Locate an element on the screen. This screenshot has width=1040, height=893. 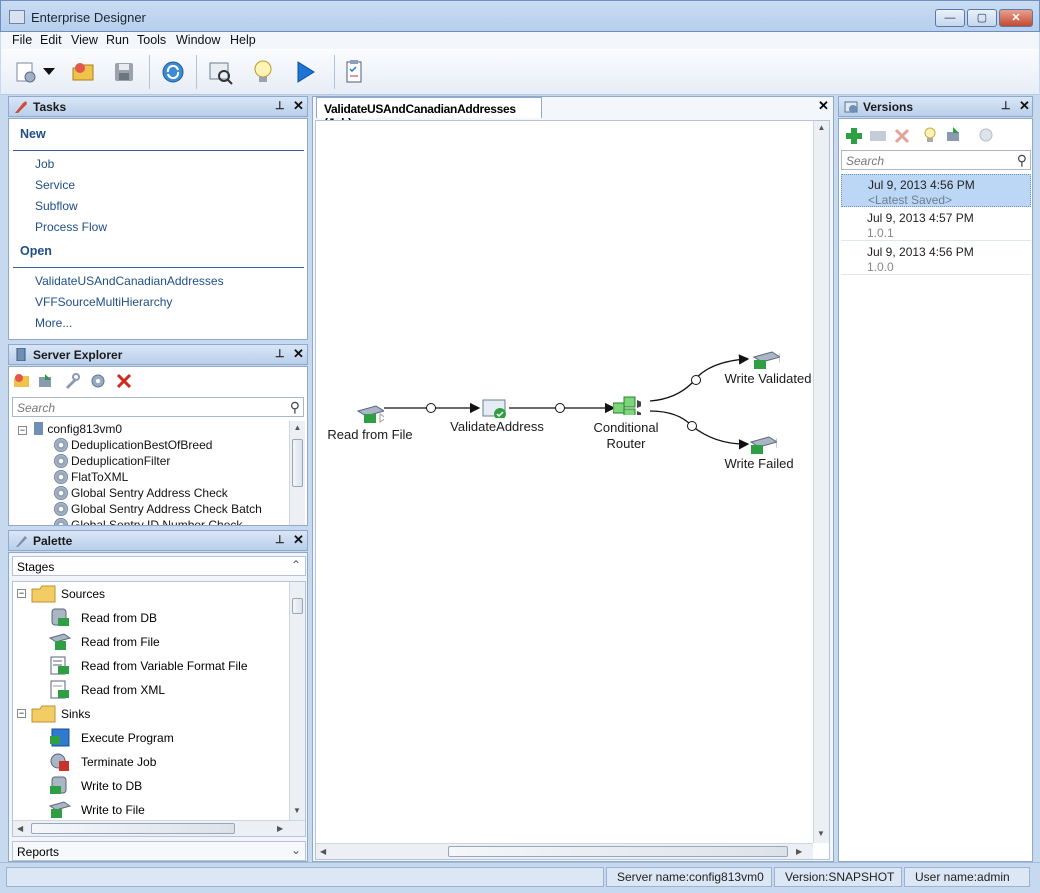
stage-read-from-xml: Read from XML is located at coordinates (169, 690).